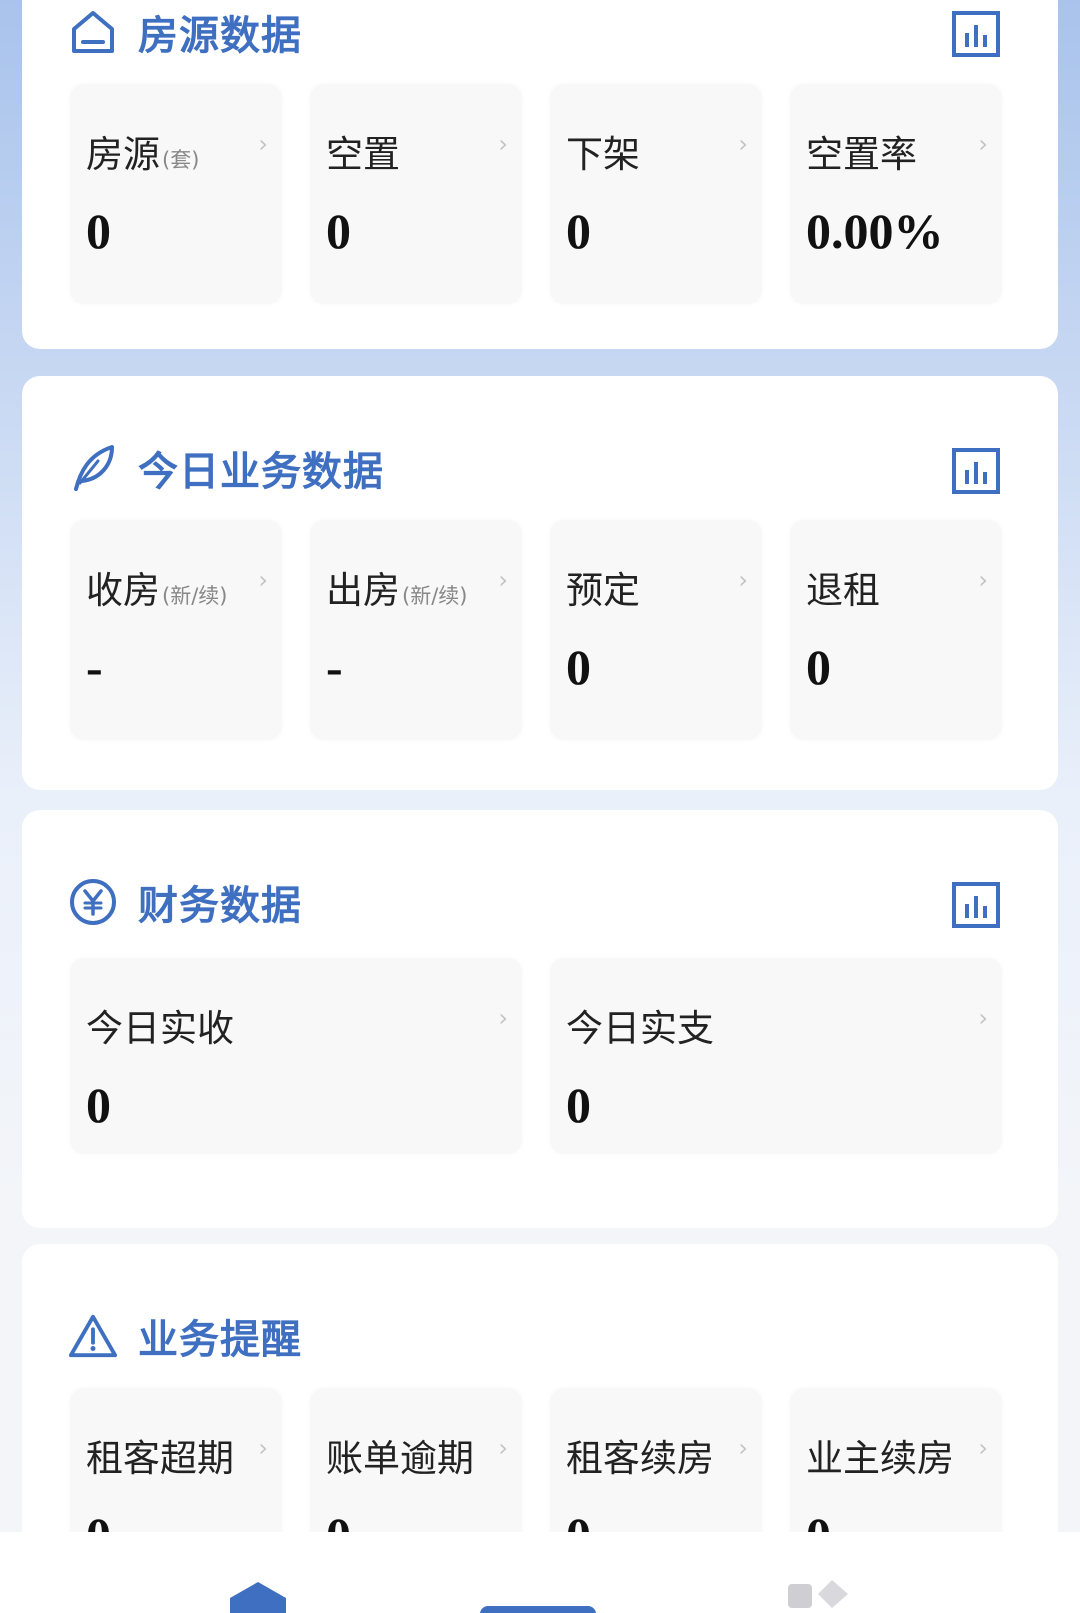  I want to click on section-title: 房源数据, so click(220, 36).